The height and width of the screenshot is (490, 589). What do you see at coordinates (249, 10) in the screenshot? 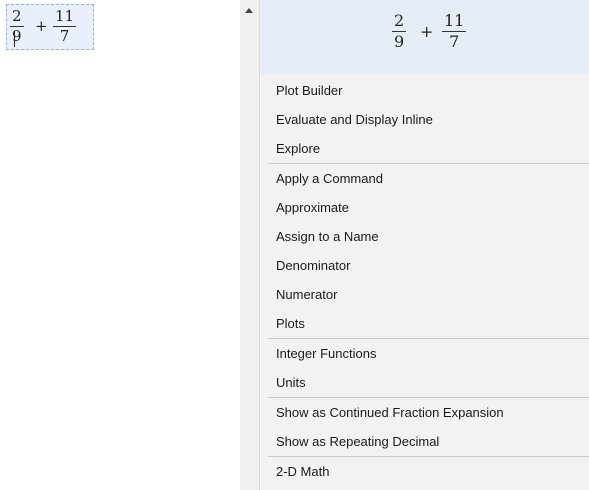
I see `scroll-up-arrow-icon` at bounding box center [249, 10].